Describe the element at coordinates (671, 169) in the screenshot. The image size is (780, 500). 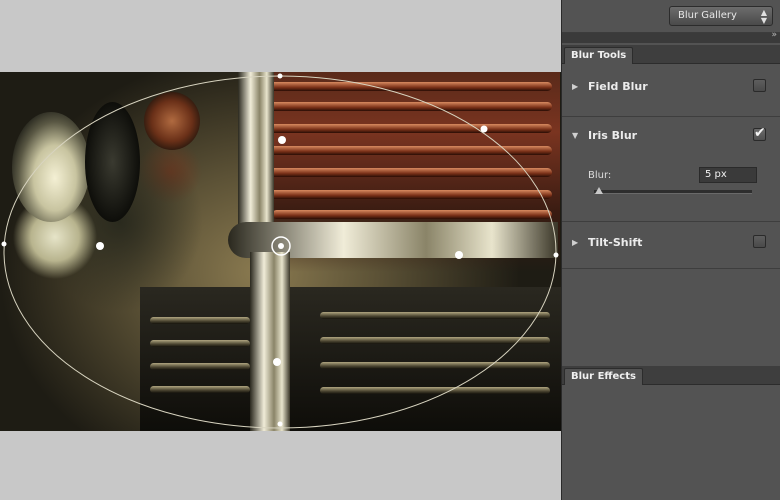
I see `section-iris-blur: ▼ Iris Blur Blur: 5 px` at that location.